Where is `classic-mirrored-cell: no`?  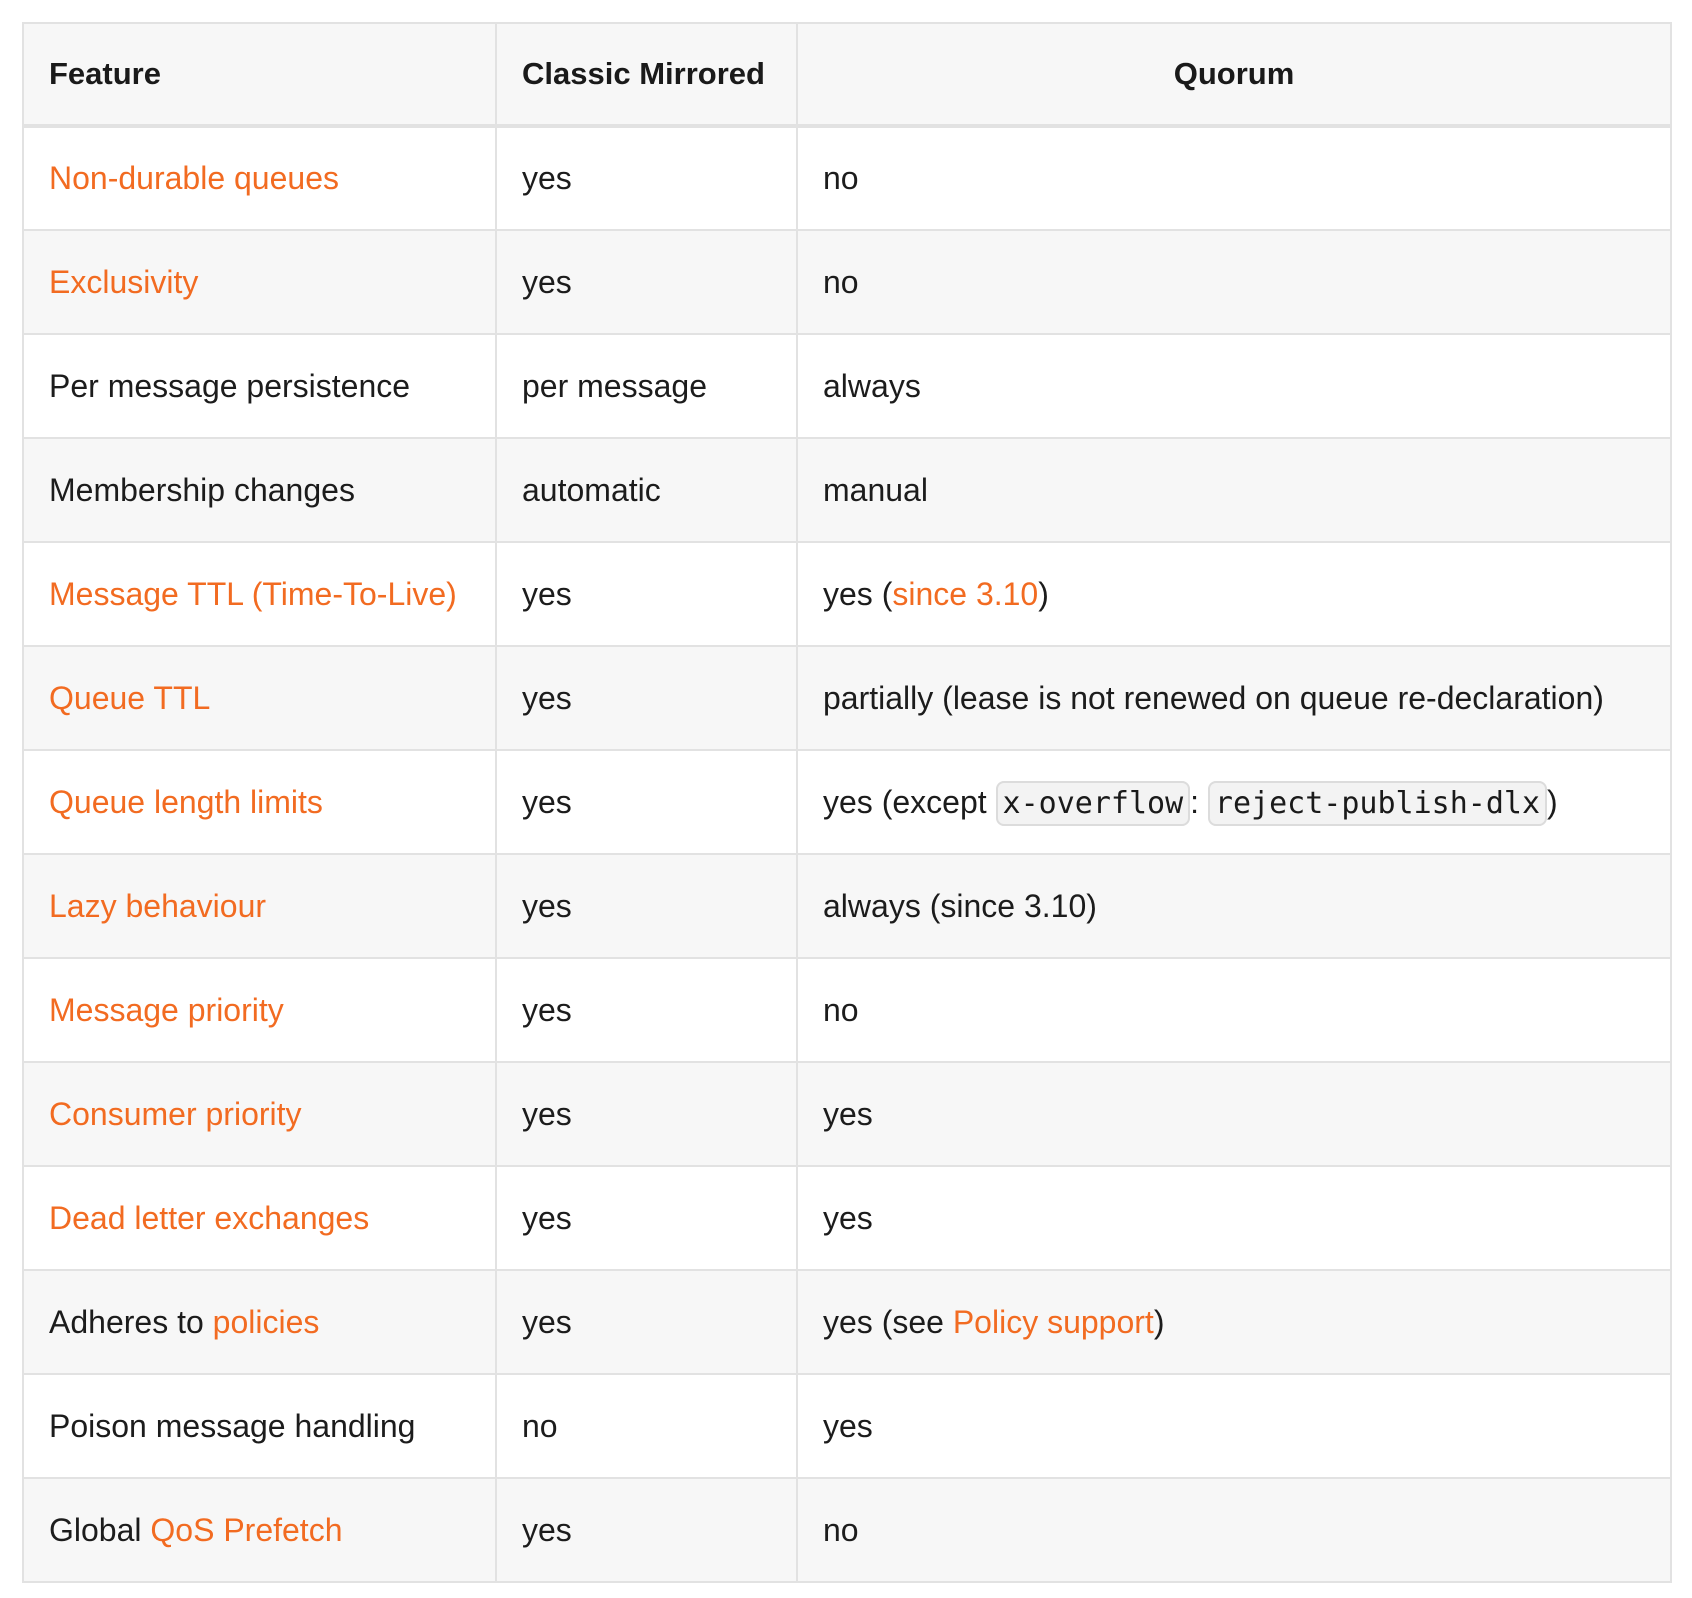
classic-mirrored-cell: no is located at coordinates (646, 1426).